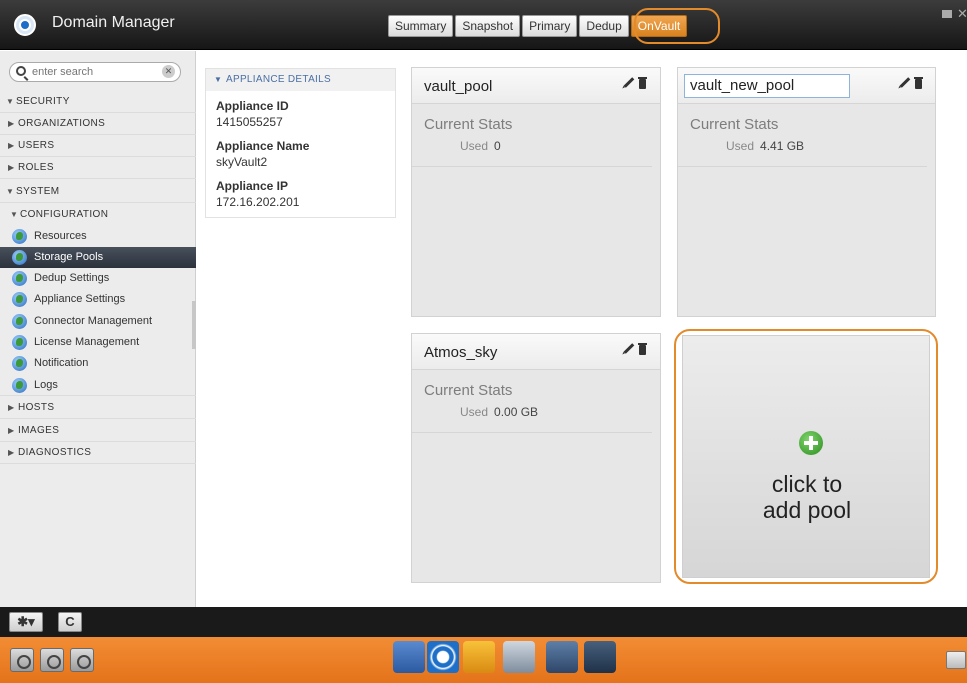 This screenshot has height=683, width=967. What do you see at coordinates (22, 660) in the screenshot?
I see `lock-icon` at bounding box center [22, 660].